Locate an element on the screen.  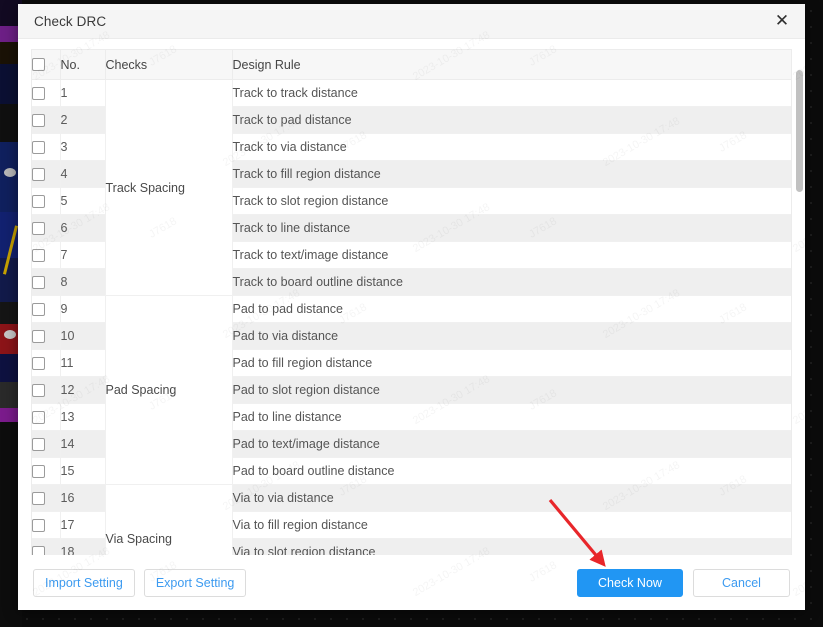
column-header-no: No. is located at coordinates (82, 65).